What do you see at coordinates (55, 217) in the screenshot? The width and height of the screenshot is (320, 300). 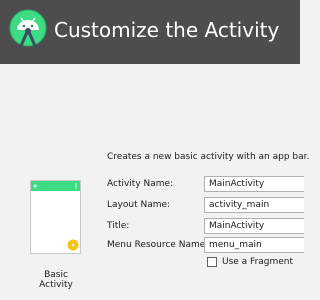 I see `activity-template-preview` at bounding box center [55, 217].